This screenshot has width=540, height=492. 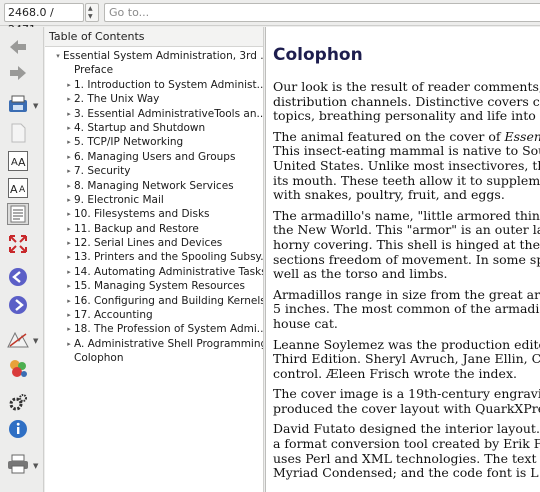 I want to click on toc-item: ▸ 12. Serial Lines and Devices, so click(x=154, y=243).